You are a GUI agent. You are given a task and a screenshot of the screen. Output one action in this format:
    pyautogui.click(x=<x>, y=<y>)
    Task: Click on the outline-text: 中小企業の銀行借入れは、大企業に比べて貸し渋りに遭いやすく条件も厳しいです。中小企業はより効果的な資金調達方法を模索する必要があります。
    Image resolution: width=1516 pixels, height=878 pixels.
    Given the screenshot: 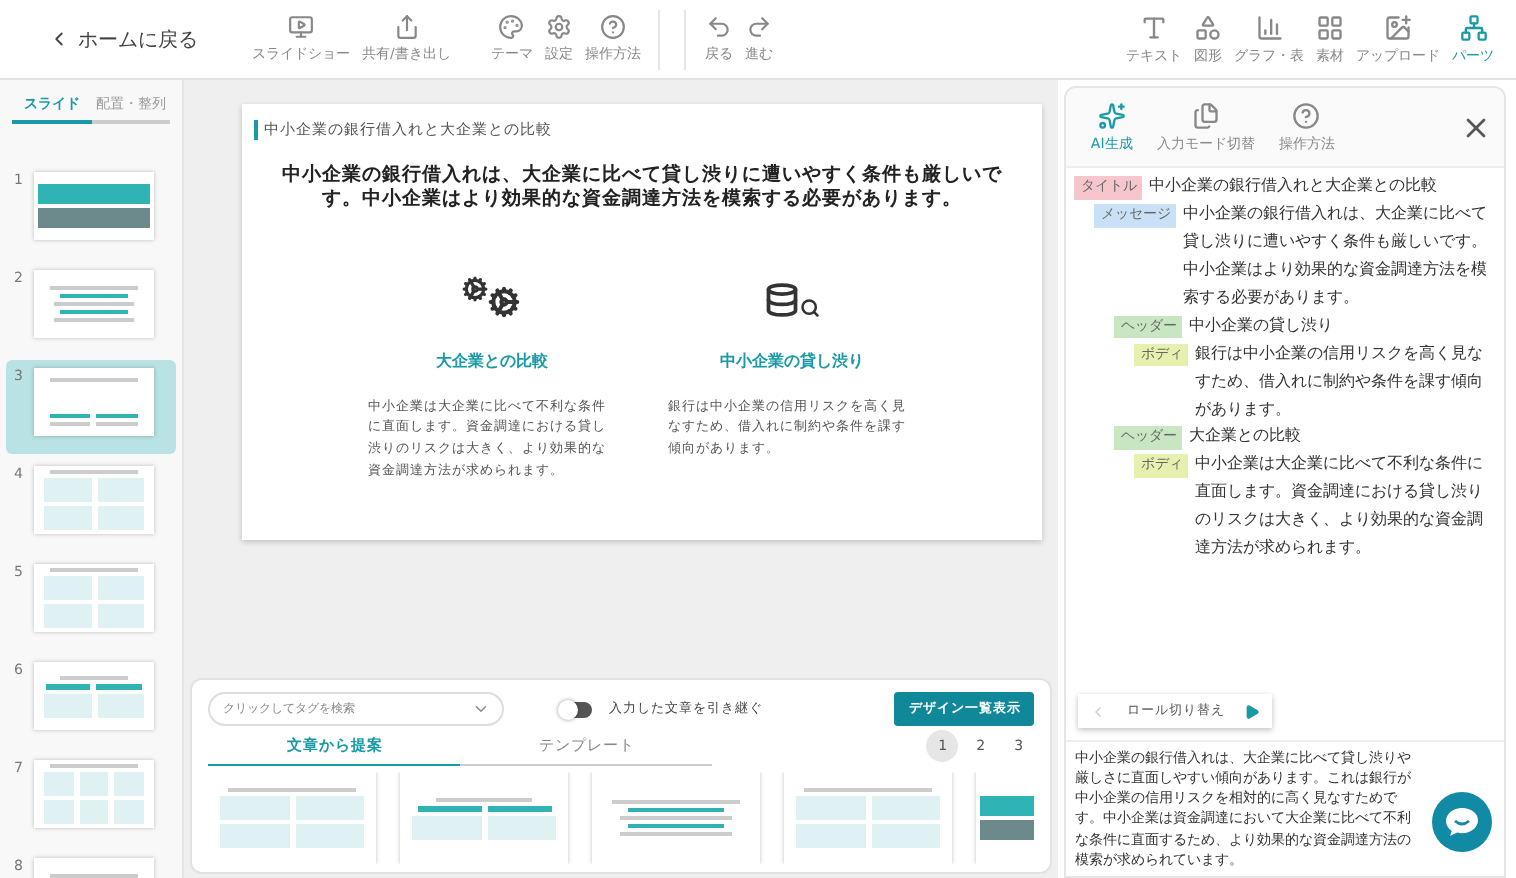 What is the action you would take?
    pyautogui.click(x=1339, y=255)
    